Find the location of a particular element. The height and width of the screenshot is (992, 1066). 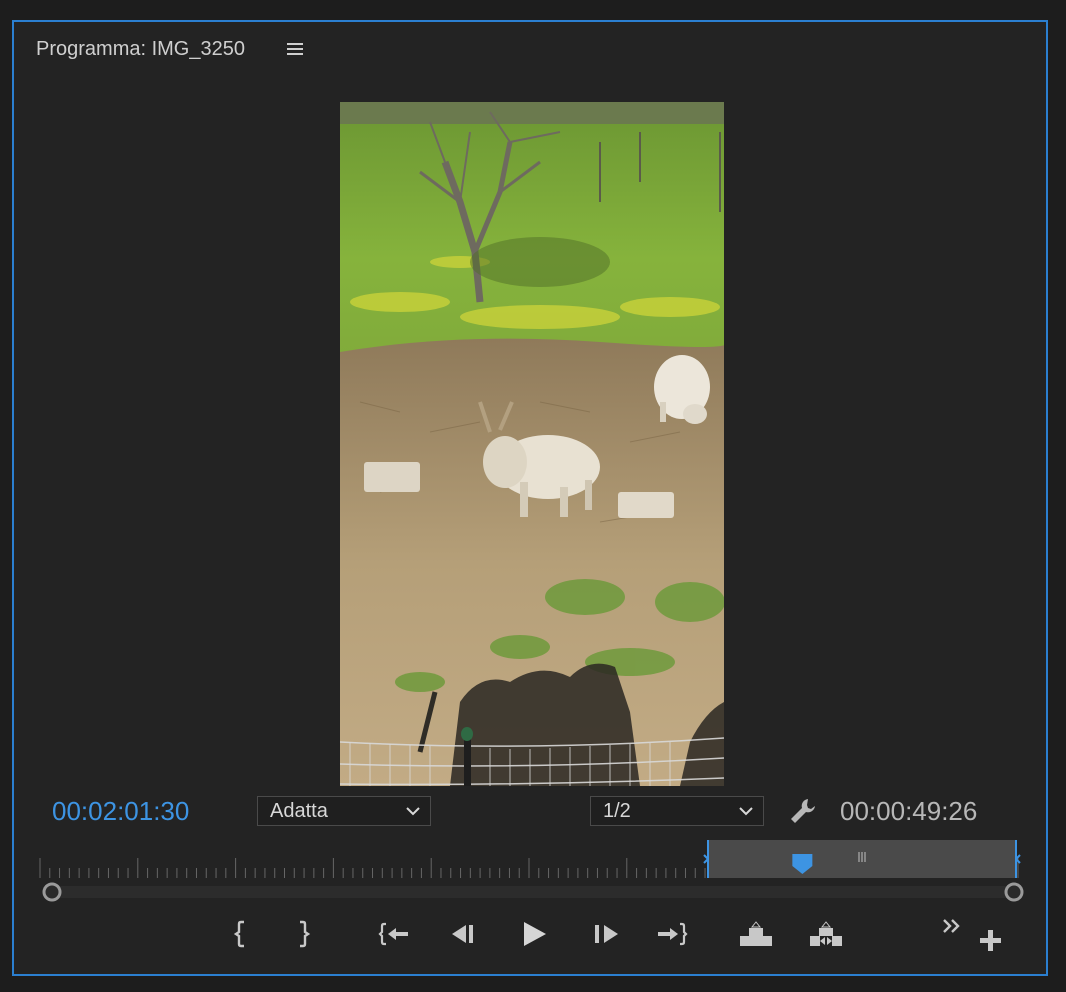

play-icon is located at coordinates (534, 934).